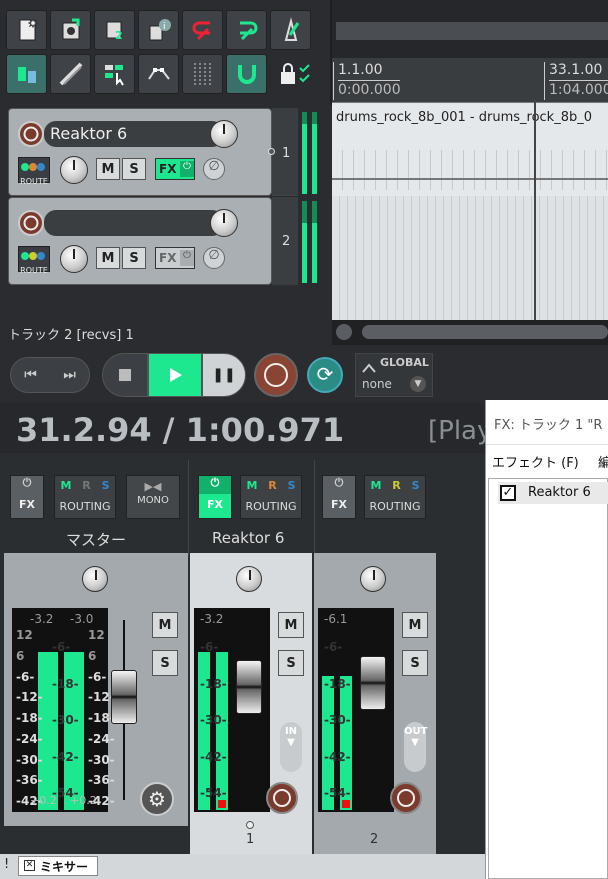 This screenshot has width=608, height=879. Describe the element at coordinates (31, 134) in the screenshot. I see `track-1-arm-icon` at that location.